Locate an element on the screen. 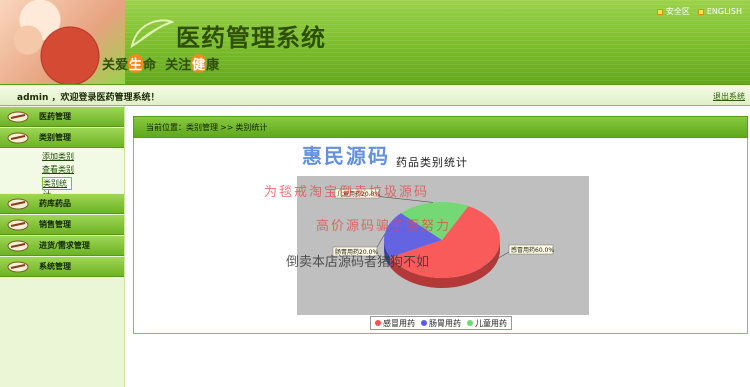 The width and height of the screenshot is (750, 387). watermark-brand: 惠民源码 is located at coordinates (346, 156).